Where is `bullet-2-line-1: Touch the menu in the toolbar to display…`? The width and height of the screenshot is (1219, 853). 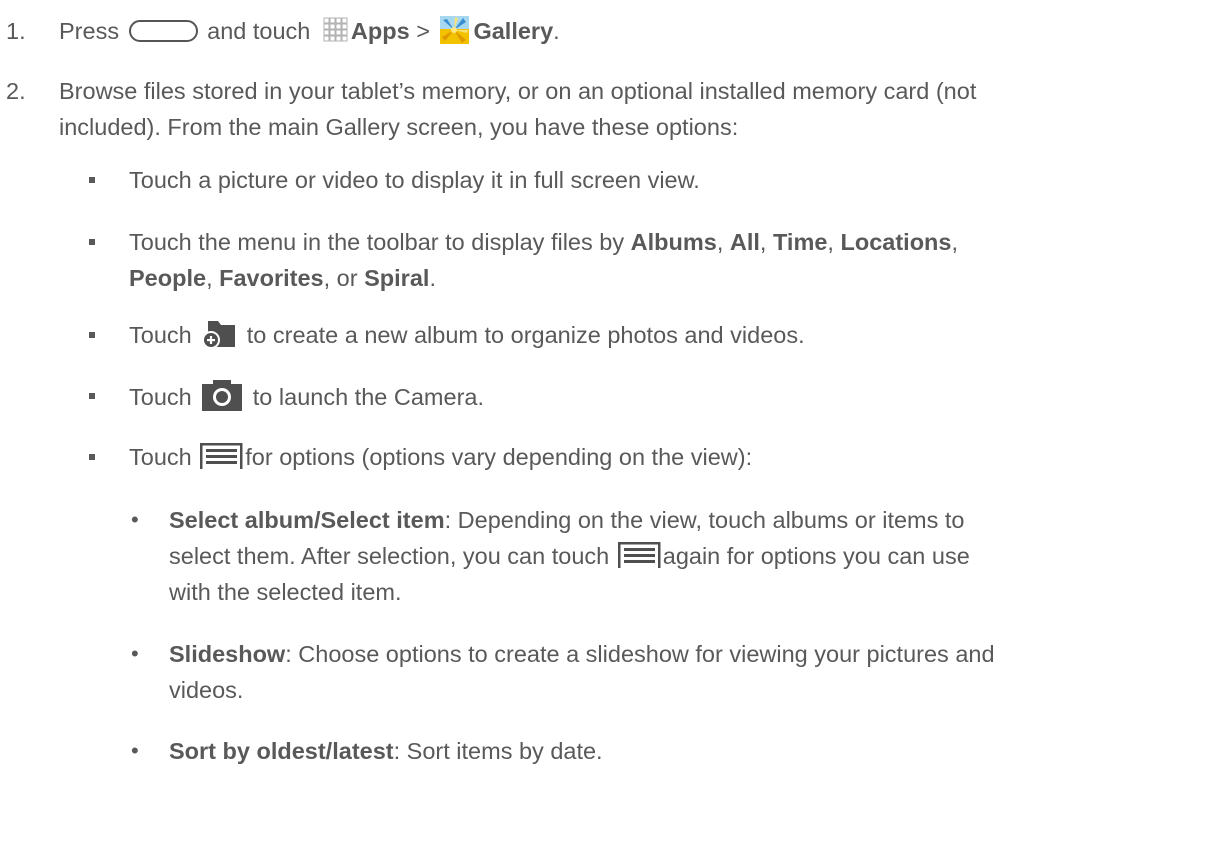
bullet-2-line-1: Touch the menu in the toolbar to display… is located at coordinates (543, 242).